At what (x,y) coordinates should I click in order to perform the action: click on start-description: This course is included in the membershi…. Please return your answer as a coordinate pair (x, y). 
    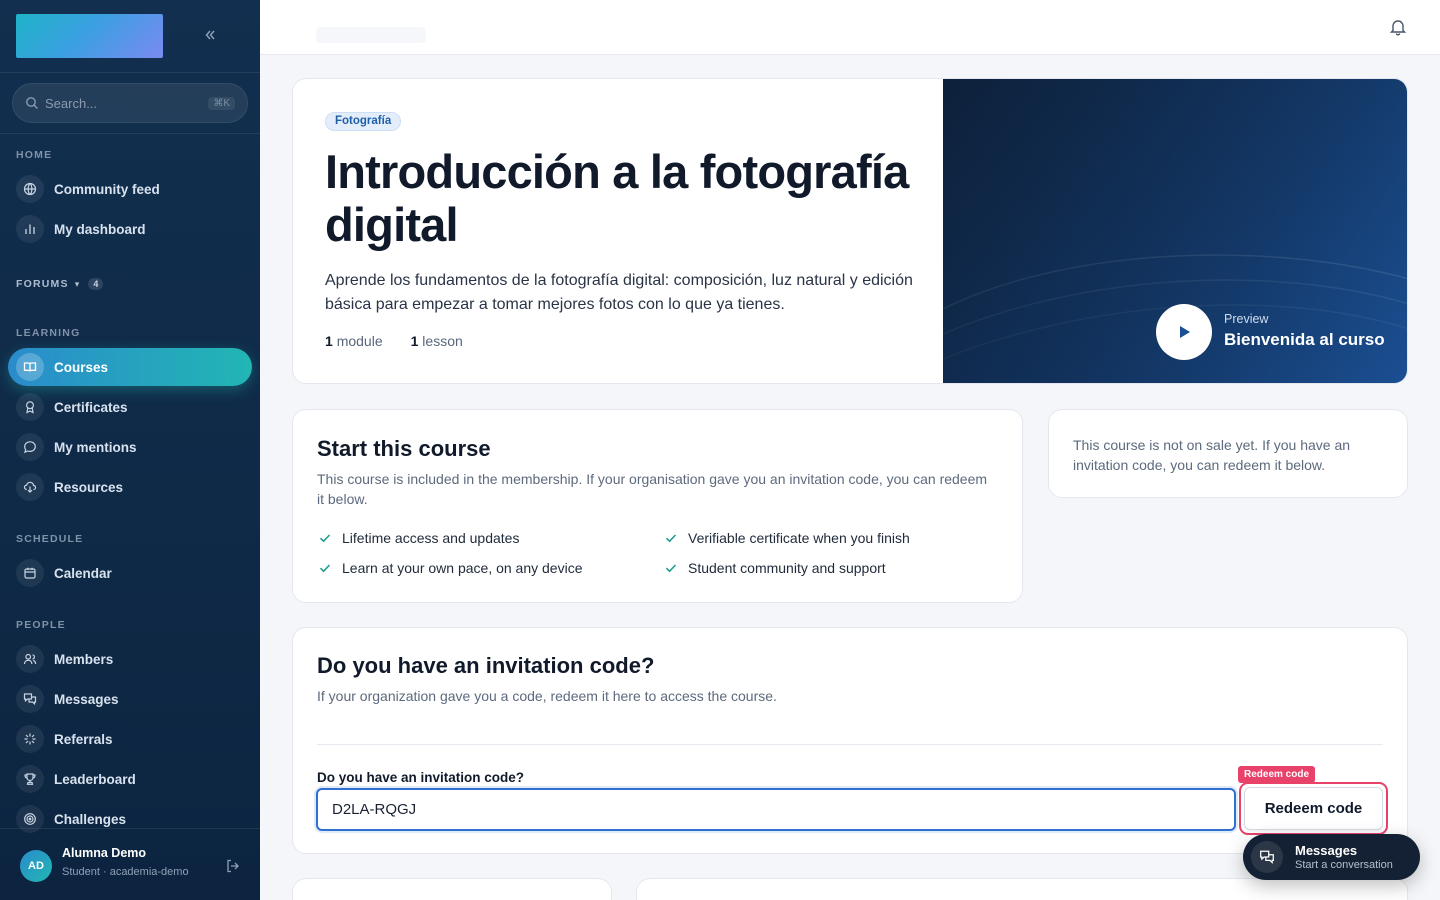
    Looking at the image, I should click on (652, 489).